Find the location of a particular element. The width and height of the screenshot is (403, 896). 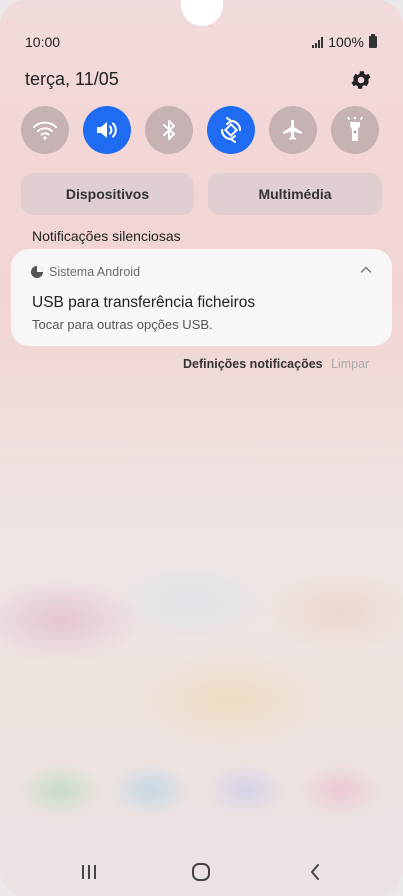

notification-text: Tocar para outras opções USB. is located at coordinates (122, 324).